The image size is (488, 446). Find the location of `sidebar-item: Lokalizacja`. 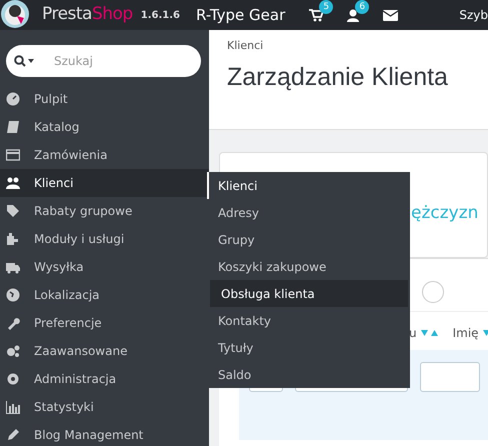

sidebar-item: Lokalizacja is located at coordinates (104, 295).